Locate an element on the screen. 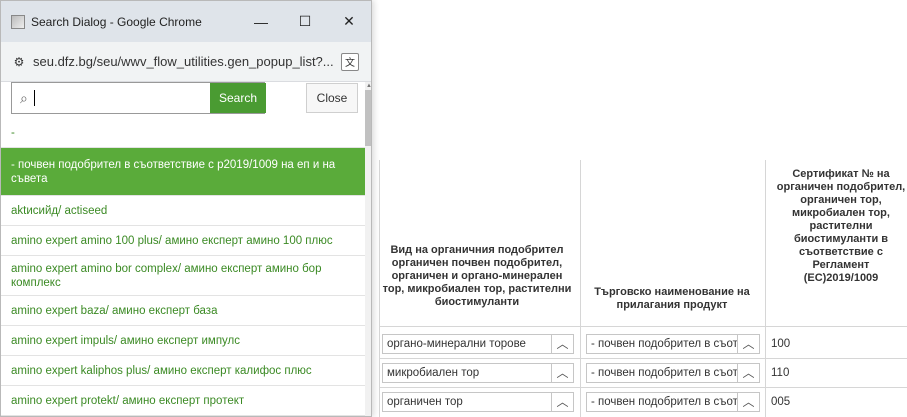  type-select: органо-минерални торове ︿ is located at coordinates (478, 344).